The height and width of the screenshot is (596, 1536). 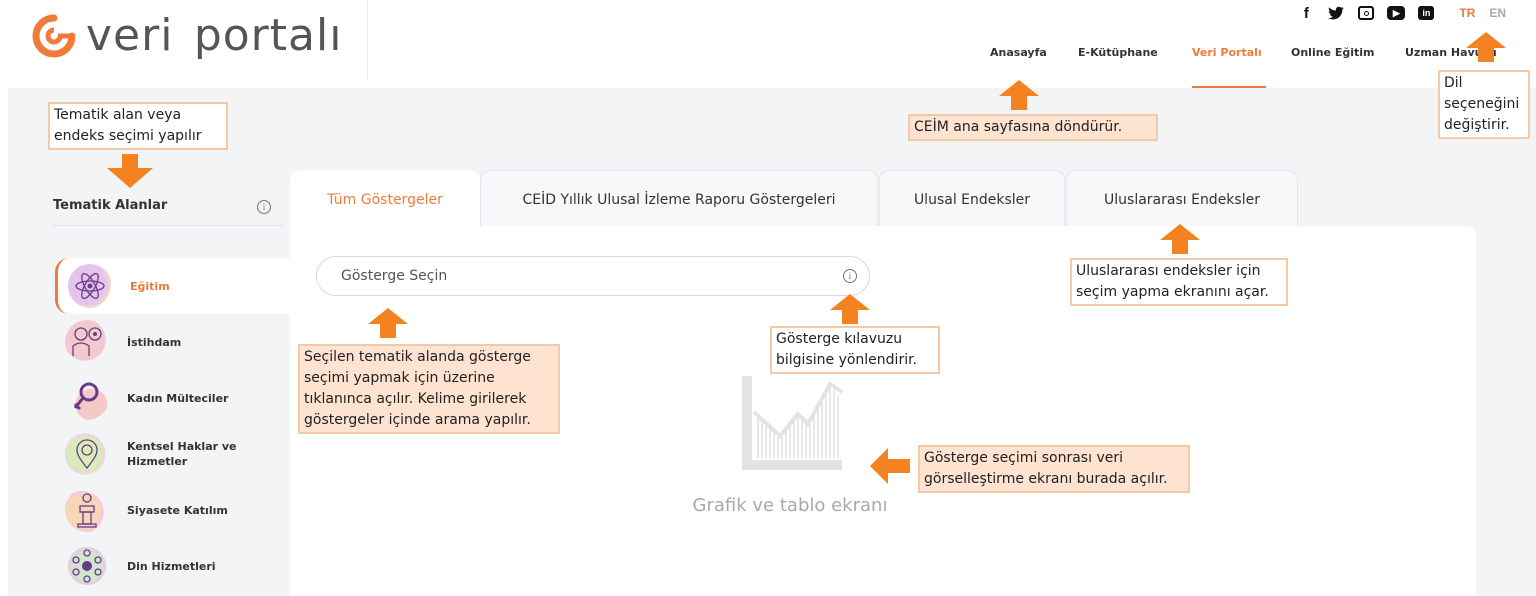 I want to click on tab-tum-gostergeler: Tüm Göstergeler, so click(x=385, y=199).